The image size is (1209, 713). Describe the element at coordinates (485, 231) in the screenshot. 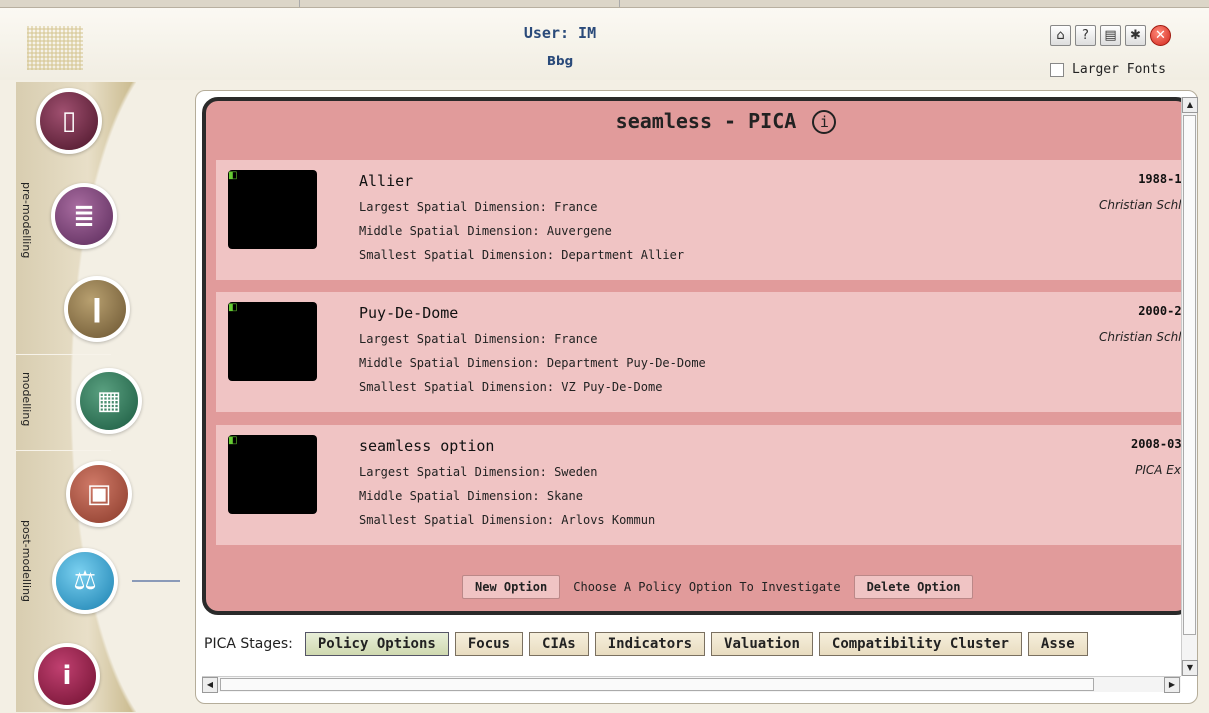

I see `middle-dimension: Middle Spatial Dimension: Auvergene` at that location.